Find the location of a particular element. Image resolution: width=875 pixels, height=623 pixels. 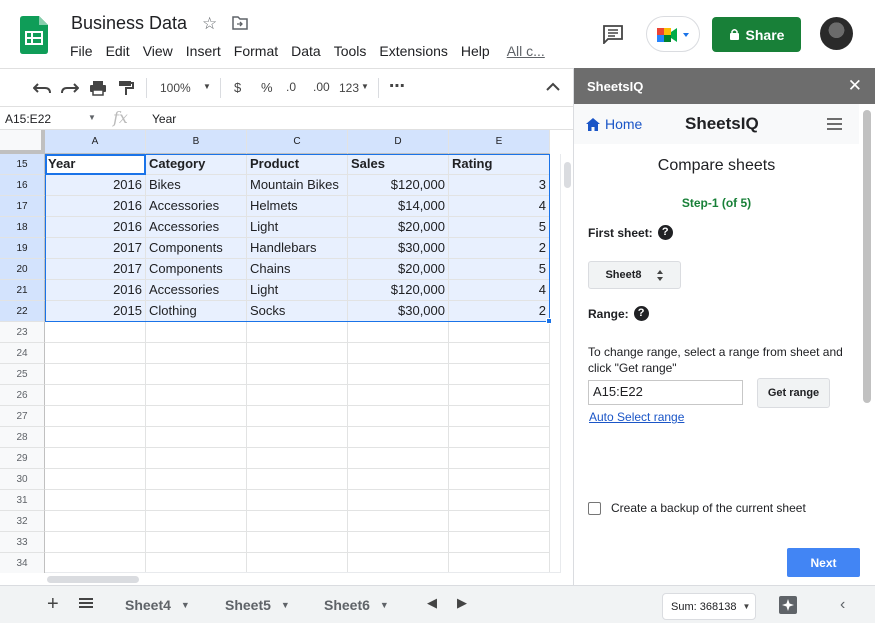

table-cell: Chains is located at coordinates (297, 269).